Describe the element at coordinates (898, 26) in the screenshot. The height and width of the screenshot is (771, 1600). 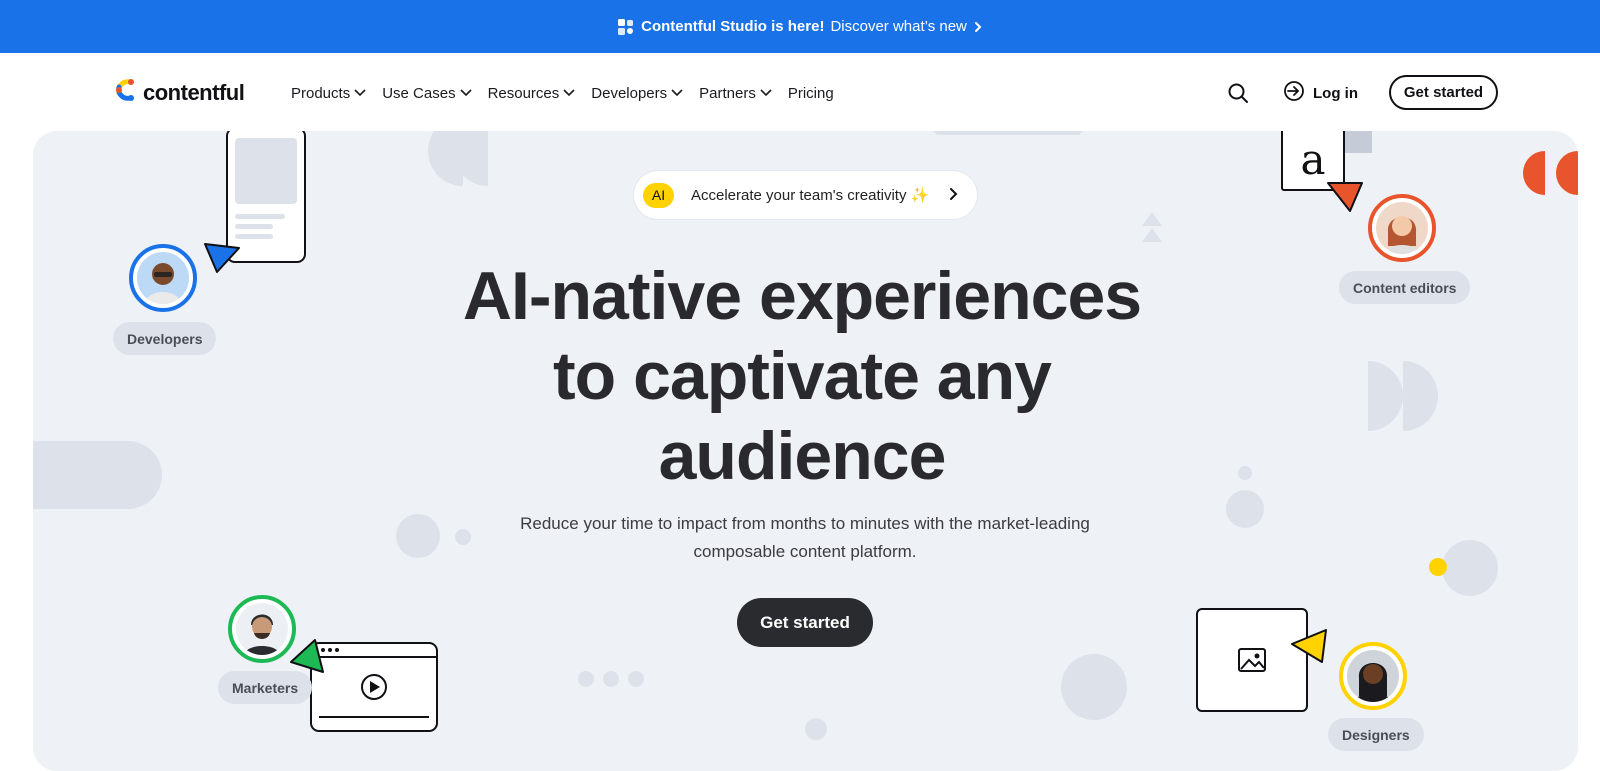
I see `banner-link: Discover what’s new` at that location.